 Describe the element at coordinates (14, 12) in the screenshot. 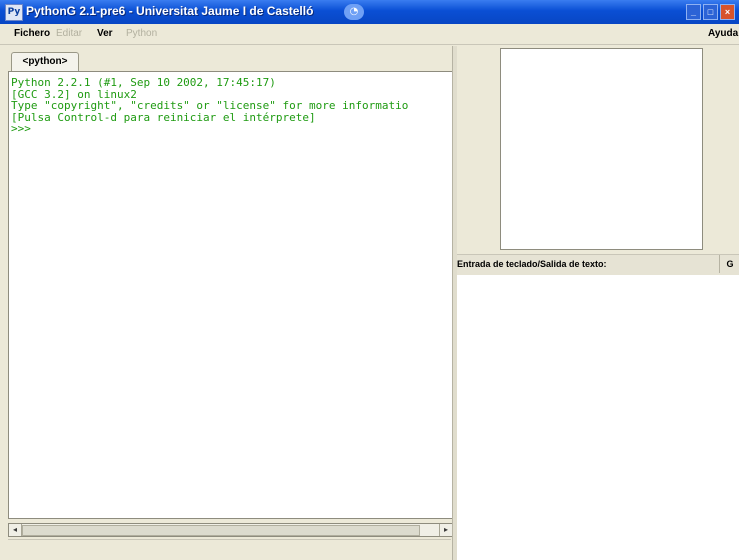

I see `python-icon: Py` at that location.